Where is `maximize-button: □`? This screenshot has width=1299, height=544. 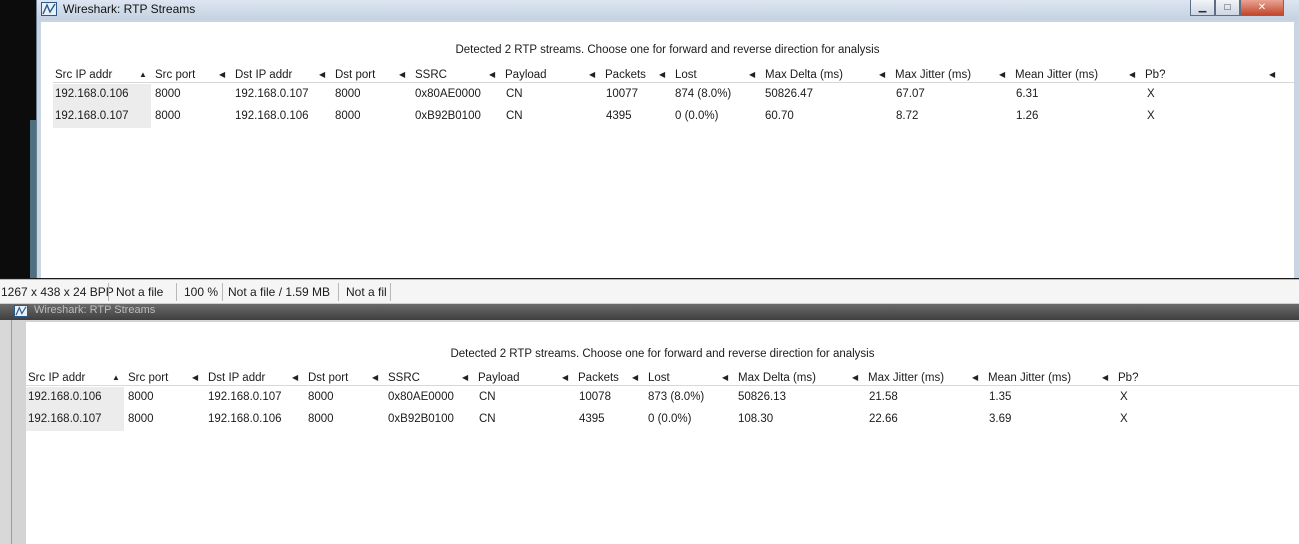
maximize-button: □ is located at coordinates (1227, 8).